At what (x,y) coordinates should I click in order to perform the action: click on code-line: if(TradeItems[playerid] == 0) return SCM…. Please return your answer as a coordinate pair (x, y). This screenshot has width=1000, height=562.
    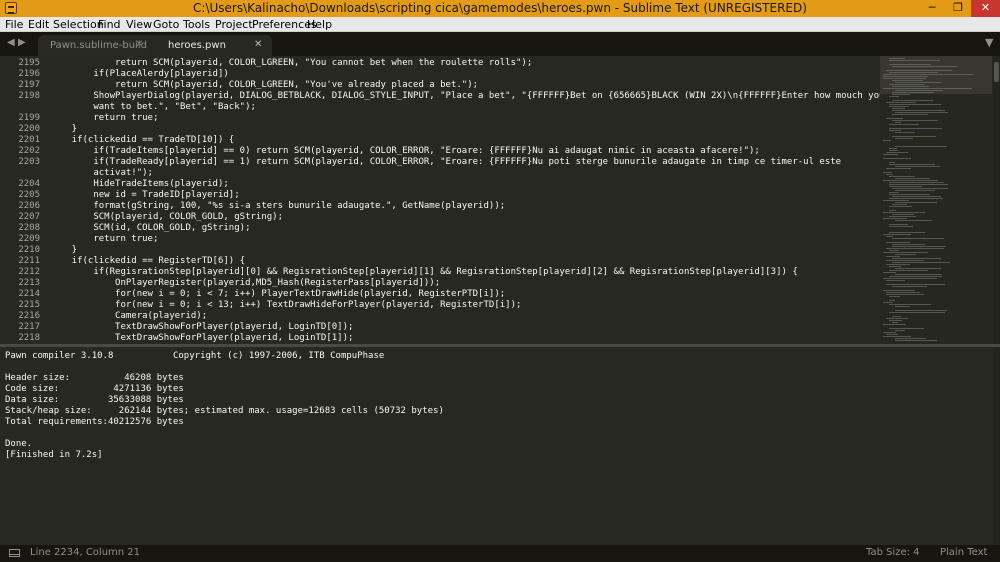
    Looking at the image, I should click on (404, 151).